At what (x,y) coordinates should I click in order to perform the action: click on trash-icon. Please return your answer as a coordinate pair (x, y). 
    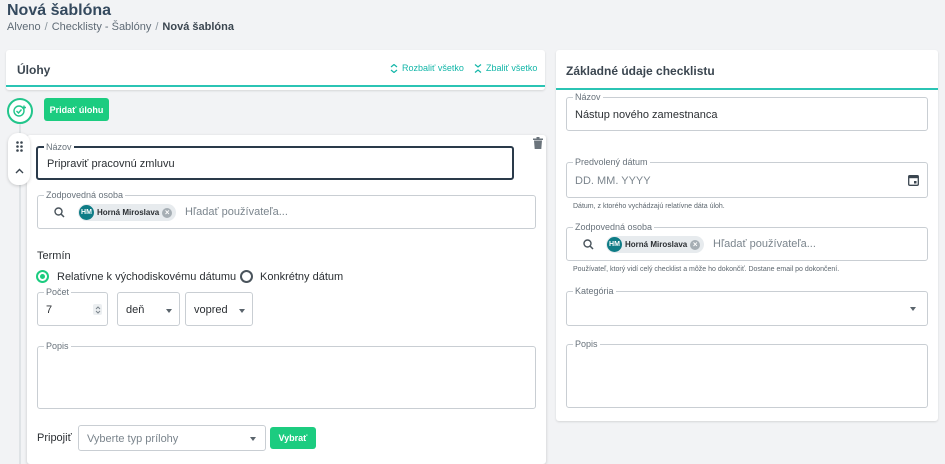
    Looking at the image, I should click on (538, 143).